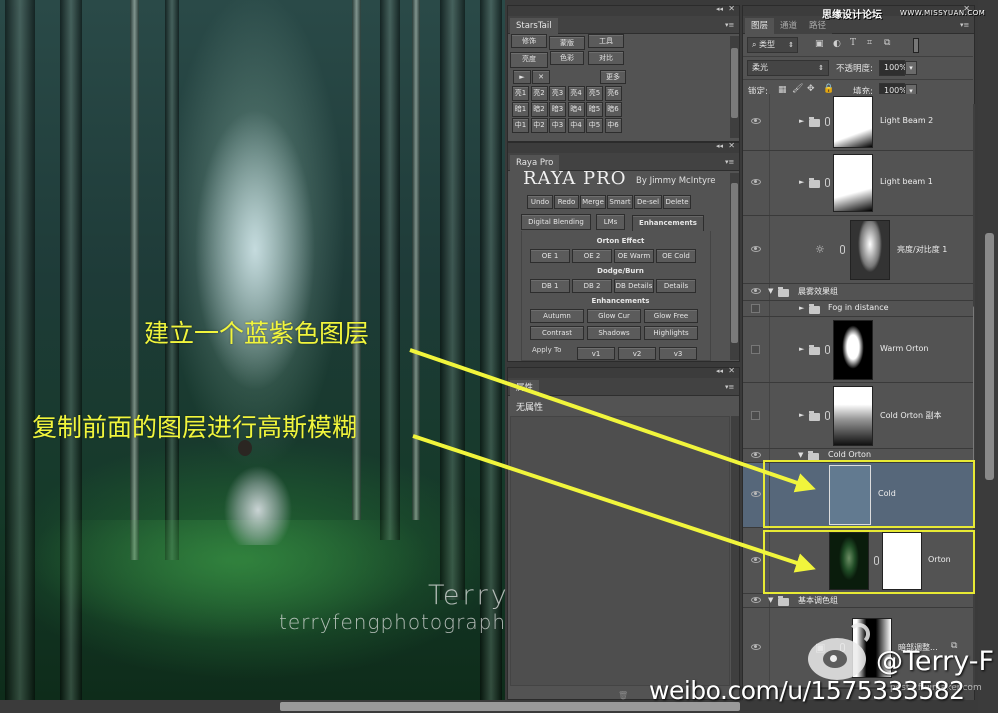 This screenshot has height=713, width=998. I want to click on starstail-preset-button: 中4, so click(576, 125).